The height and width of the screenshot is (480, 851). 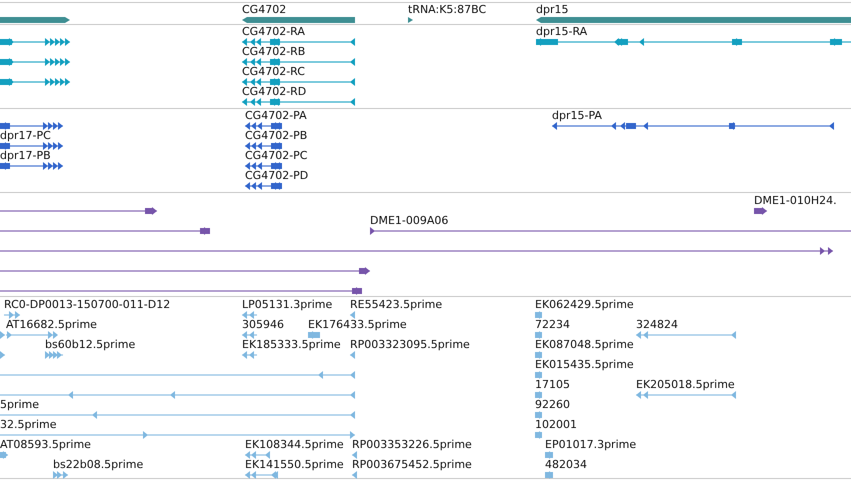 What do you see at coordinates (273, 31) in the screenshot?
I see `feature-label: CG4702-RA` at bounding box center [273, 31].